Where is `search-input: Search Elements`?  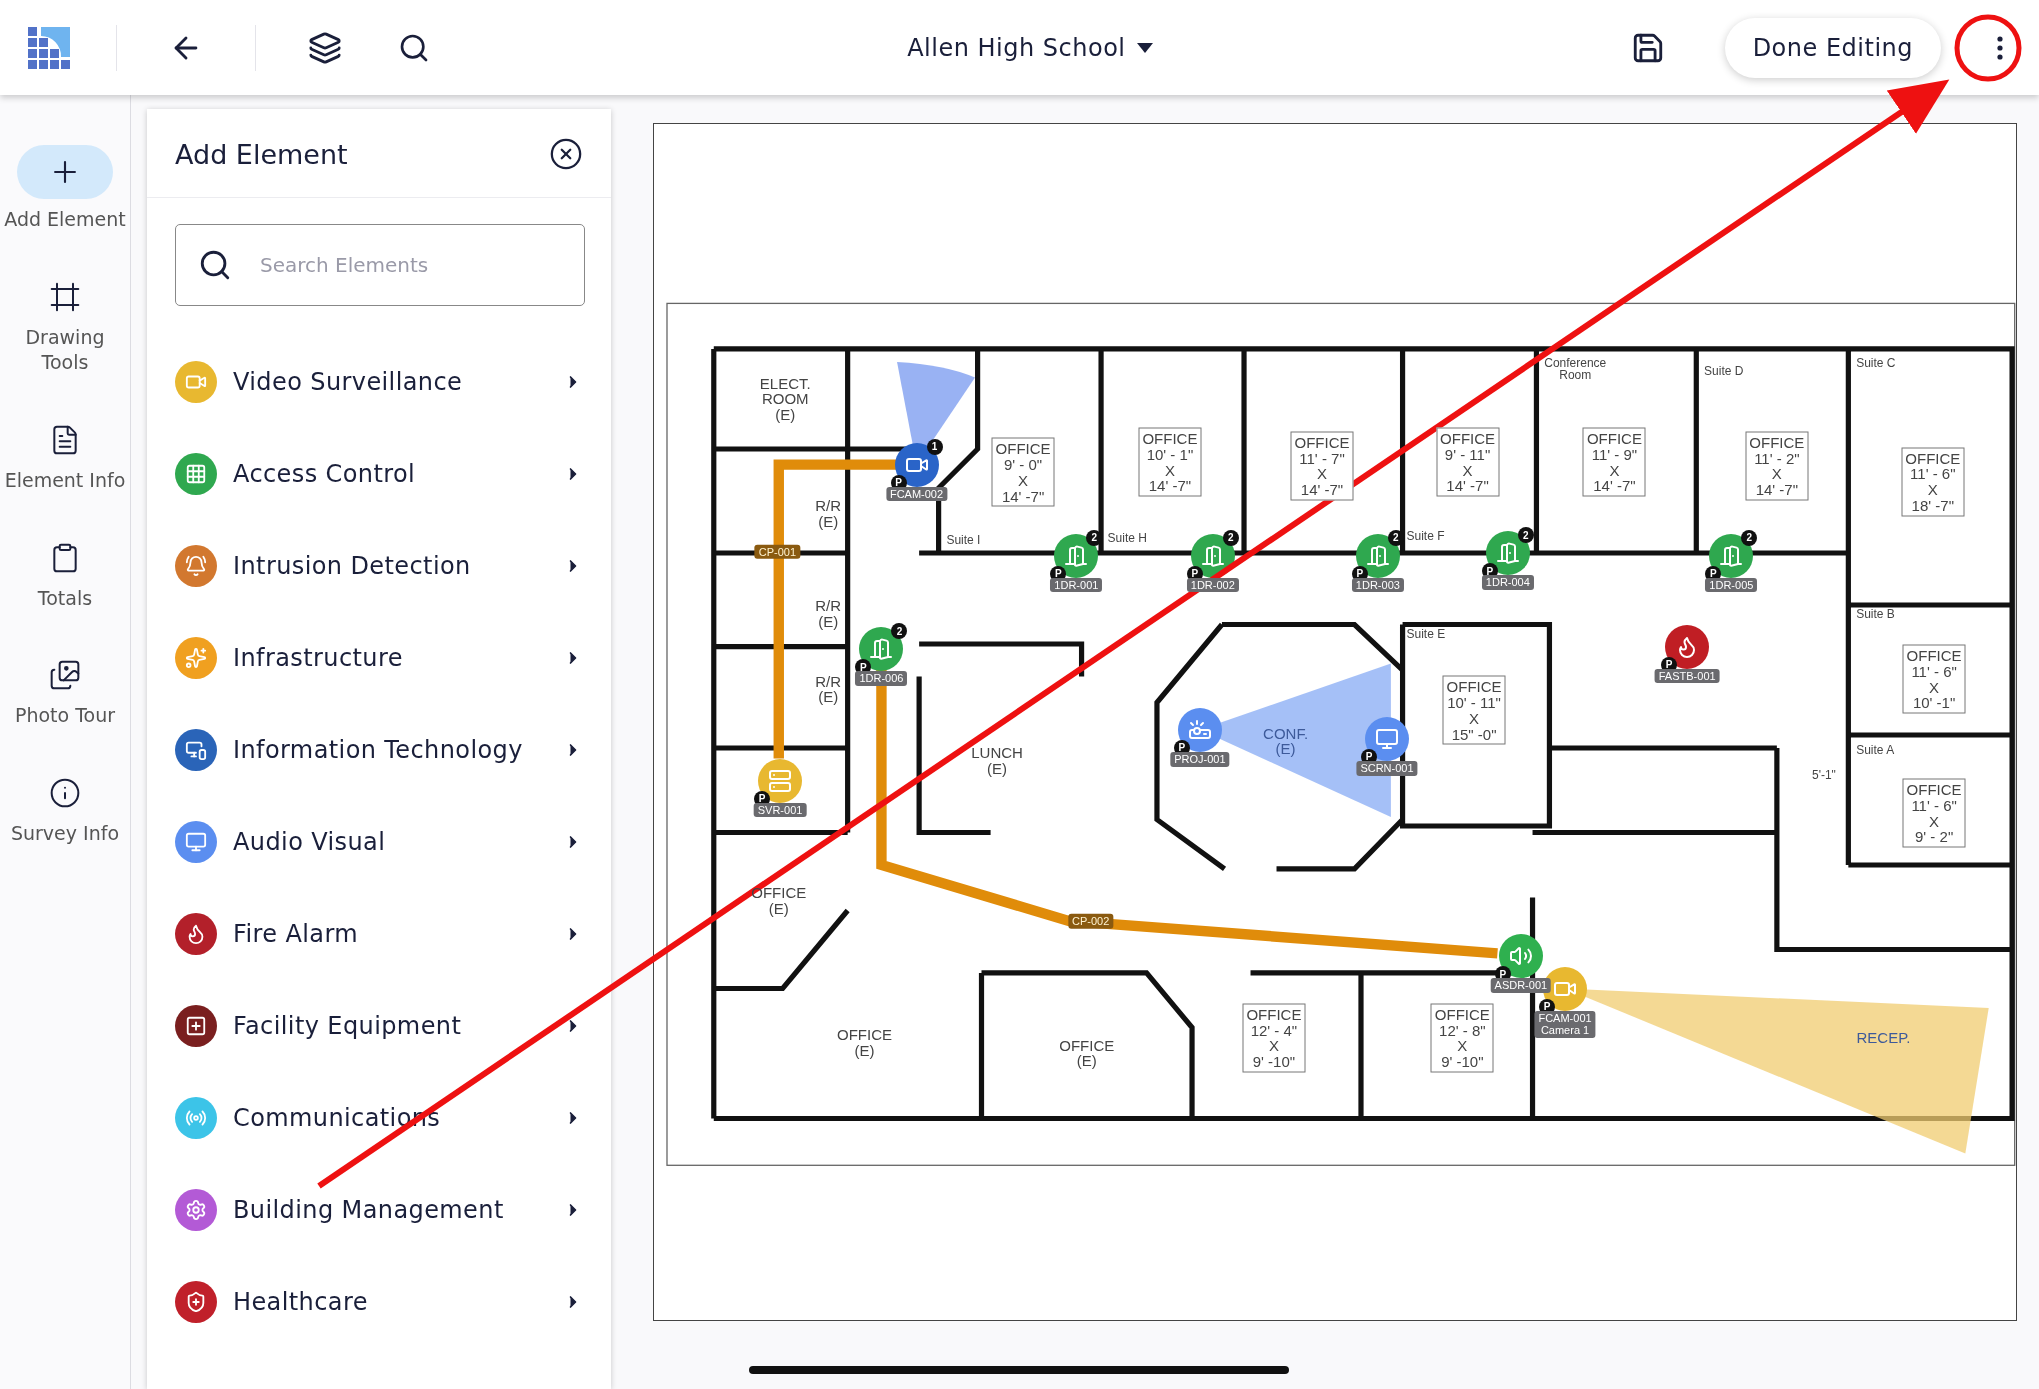
search-input: Search Elements is located at coordinates (410, 265).